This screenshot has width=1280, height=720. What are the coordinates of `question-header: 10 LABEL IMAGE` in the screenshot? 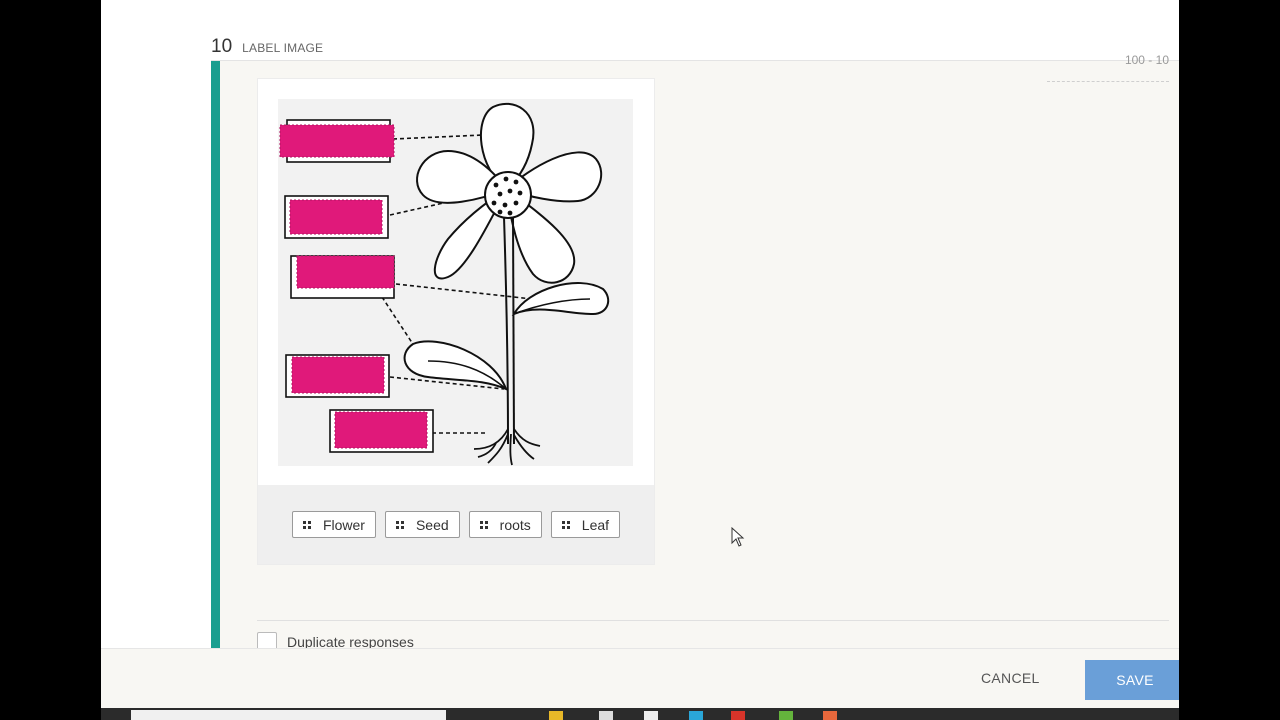 It's located at (267, 48).